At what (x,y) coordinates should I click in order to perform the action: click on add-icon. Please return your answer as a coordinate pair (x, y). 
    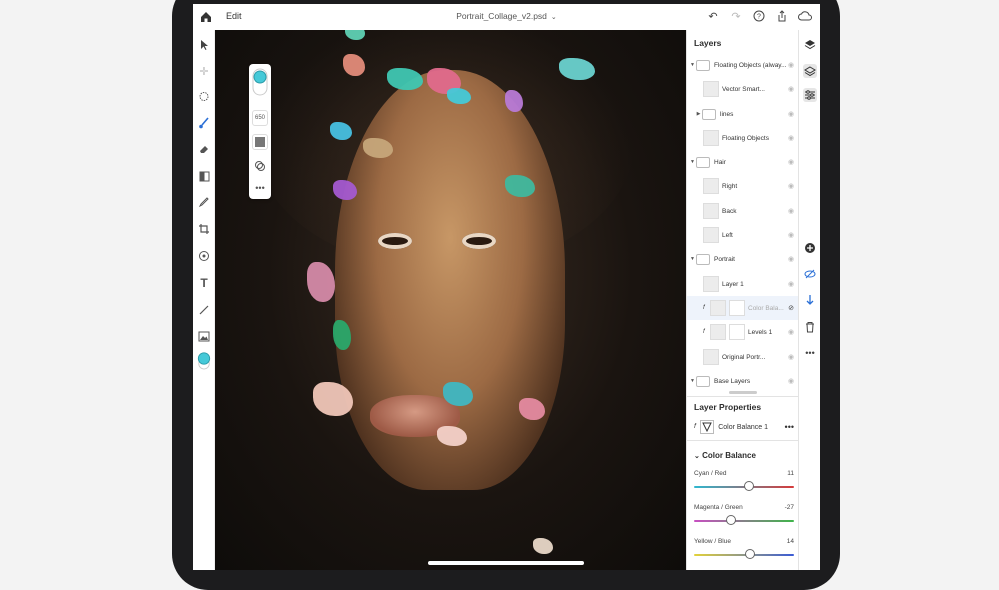
    Looking at the image, I should click on (810, 248).